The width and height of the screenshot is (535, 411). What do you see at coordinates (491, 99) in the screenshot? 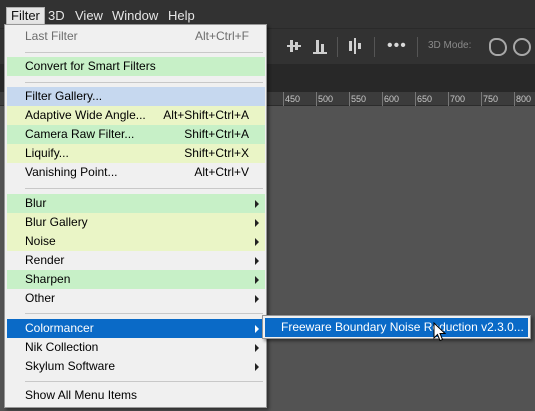
I see `ruler-tick: 750` at bounding box center [491, 99].